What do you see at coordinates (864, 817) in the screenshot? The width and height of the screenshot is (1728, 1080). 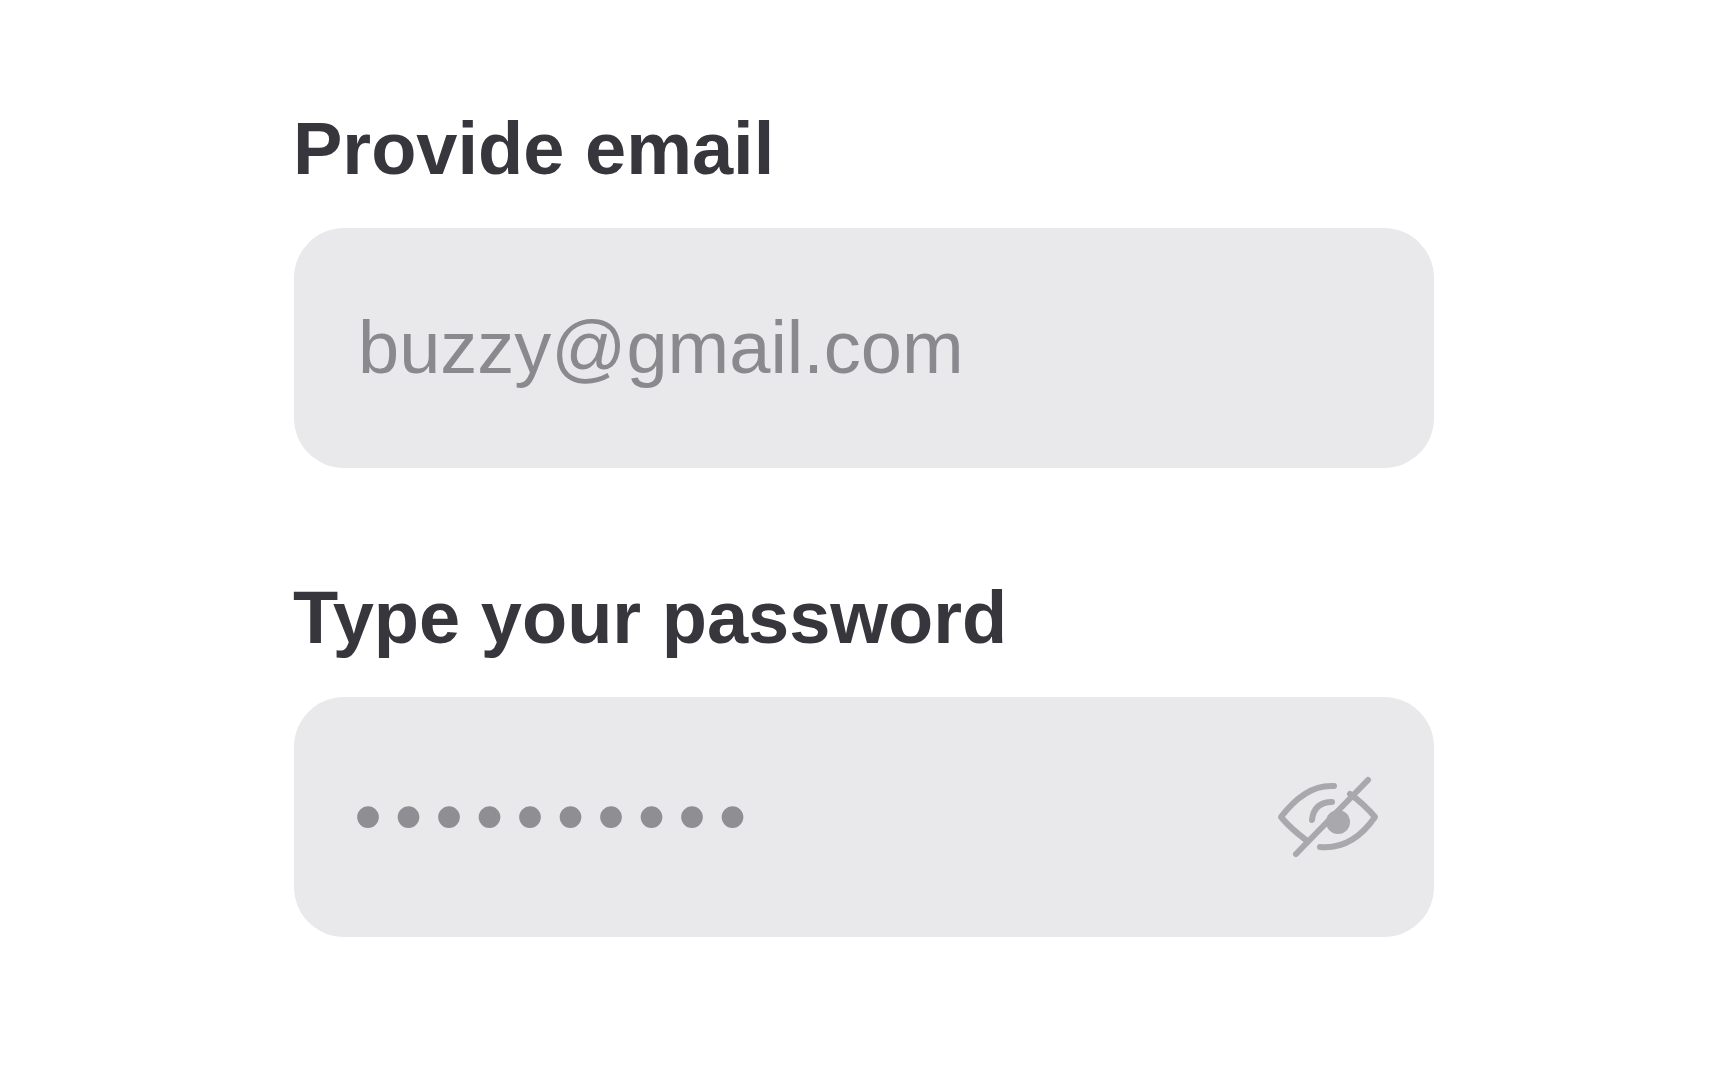 I see `password-field: ••••••••••` at bounding box center [864, 817].